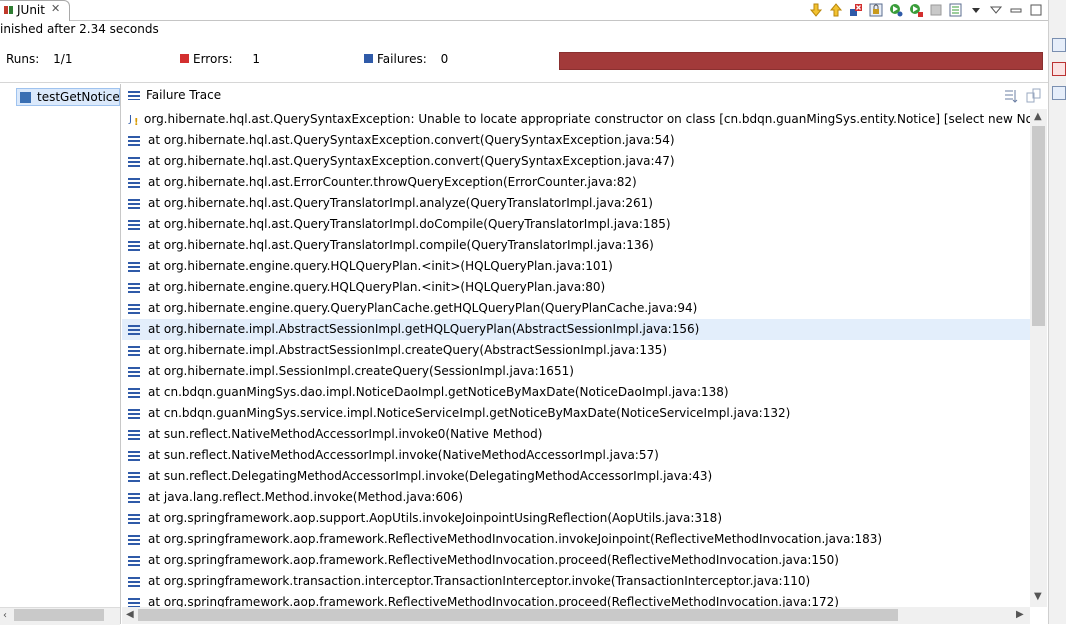 This screenshot has width=1066, height=625. What do you see at coordinates (1038, 116) in the screenshot?
I see `scroll-up-icon: ▲` at bounding box center [1038, 116].